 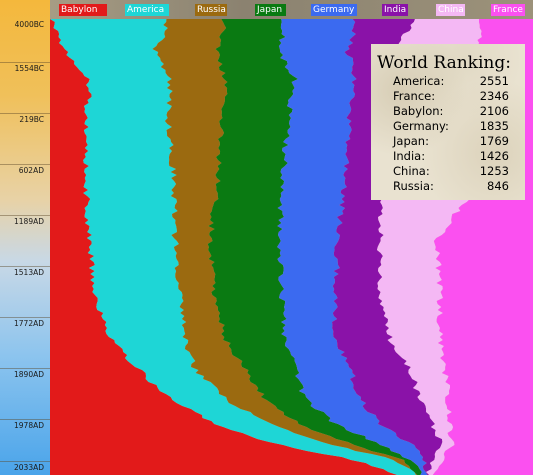 What do you see at coordinates (29, 272) in the screenshot?
I see `timeline-date: 1513AD` at bounding box center [29, 272].